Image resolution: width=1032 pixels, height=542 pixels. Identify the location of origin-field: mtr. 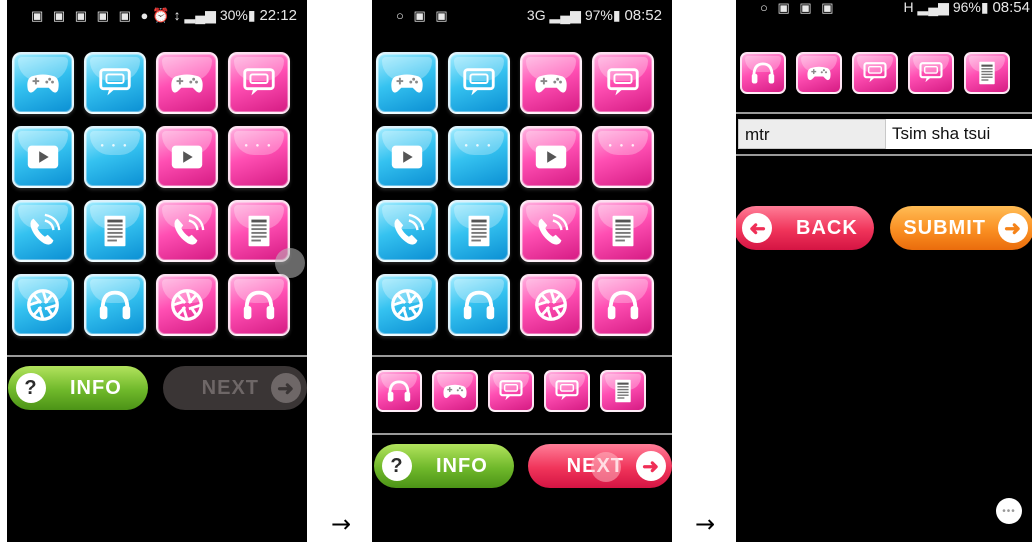
(812, 134).